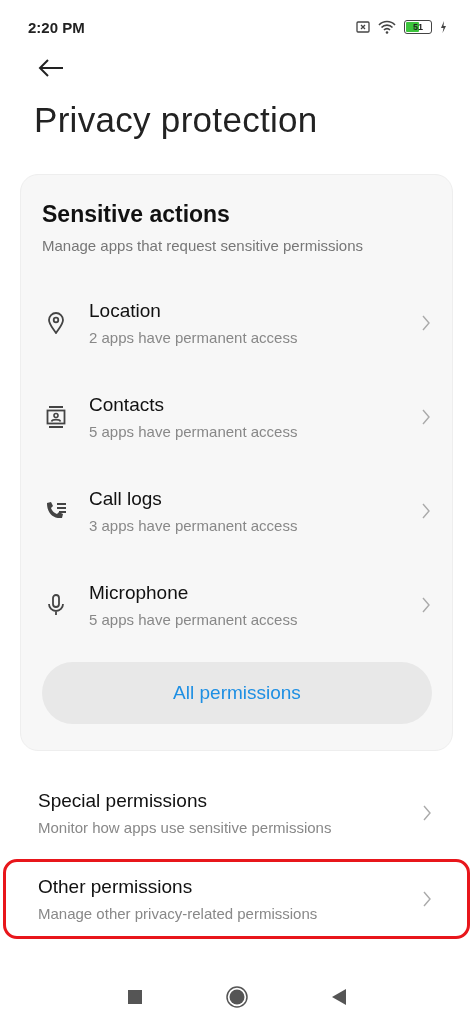  Describe the element at coordinates (338, 997) in the screenshot. I see `back-triangle-icon` at that location.